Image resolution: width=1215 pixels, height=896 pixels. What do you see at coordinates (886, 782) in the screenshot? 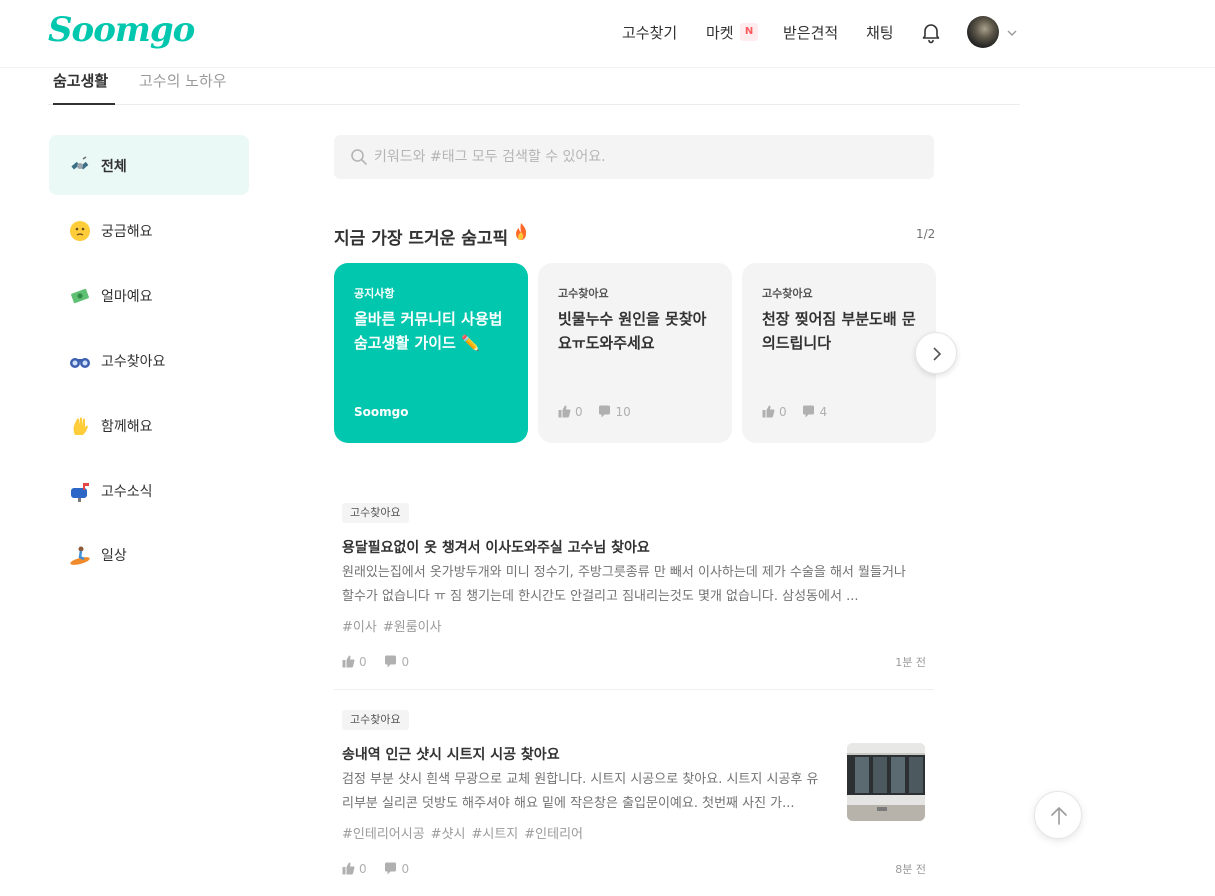
I see `post-thumbnail` at bounding box center [886, 782].